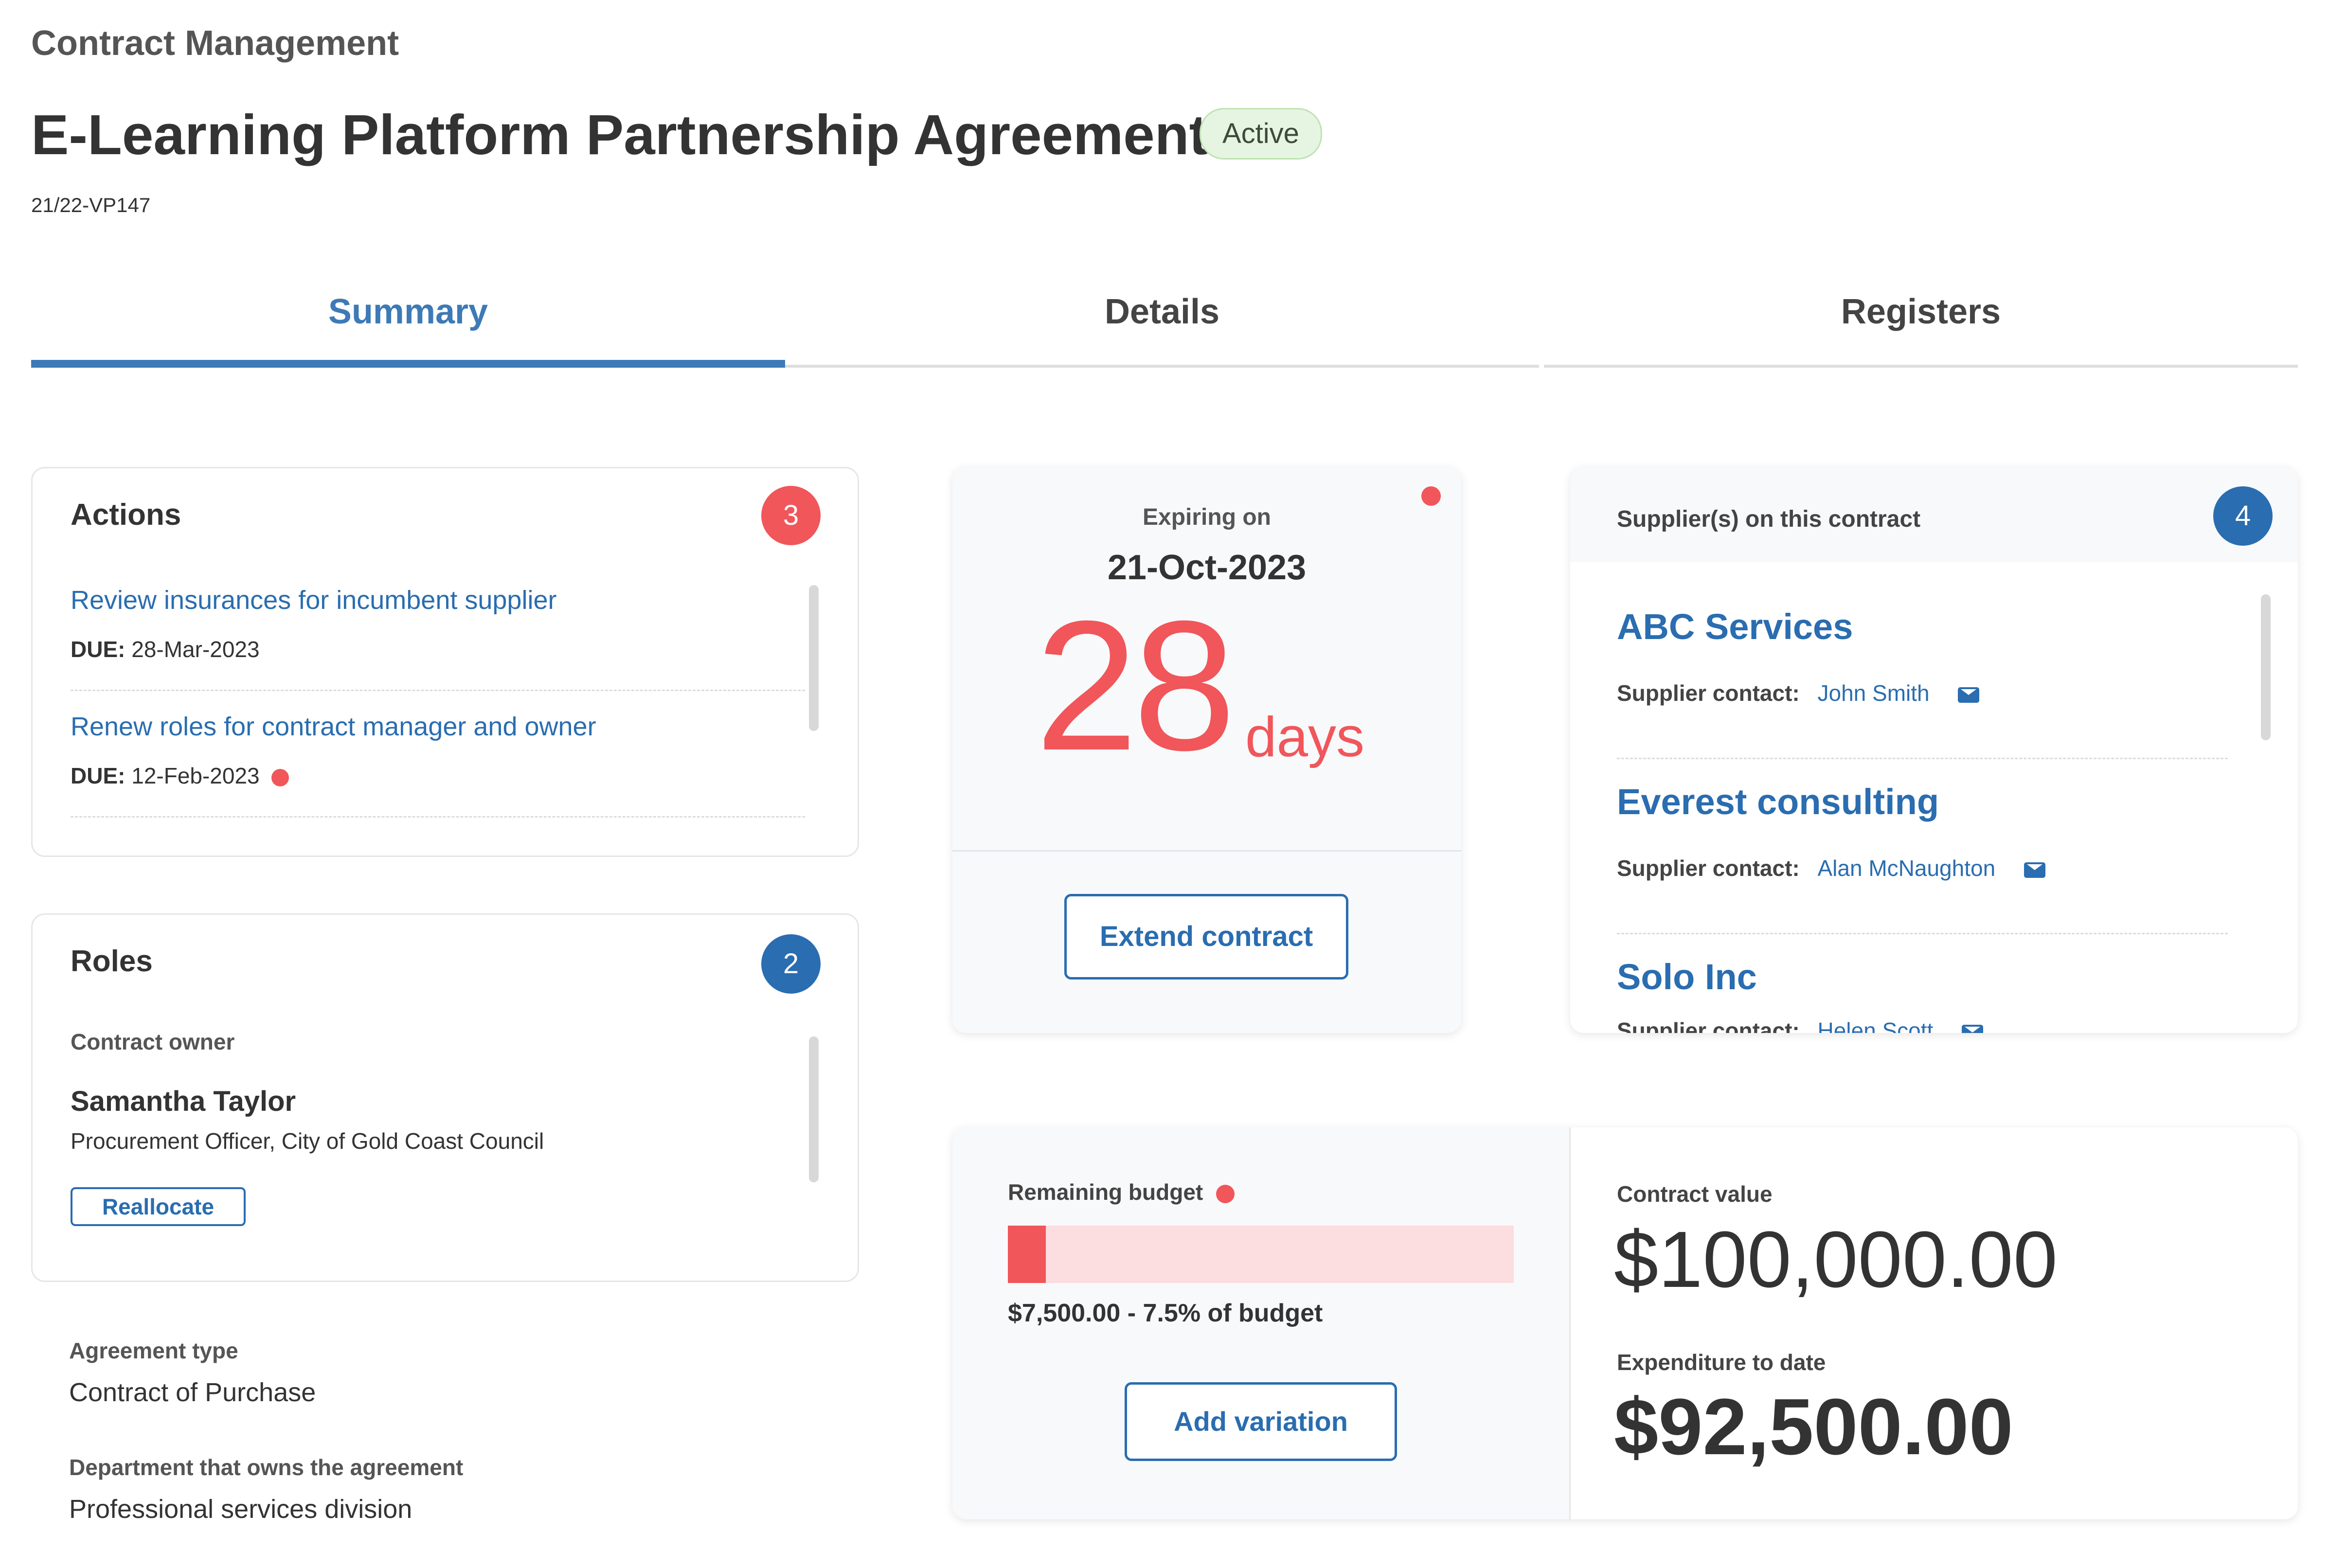 The image size is (2329, 1568). What do you see at coordinates (1261, 1255) in the screenshot?
I see `budget-progress-track` at bounding box center [1261, 1255].